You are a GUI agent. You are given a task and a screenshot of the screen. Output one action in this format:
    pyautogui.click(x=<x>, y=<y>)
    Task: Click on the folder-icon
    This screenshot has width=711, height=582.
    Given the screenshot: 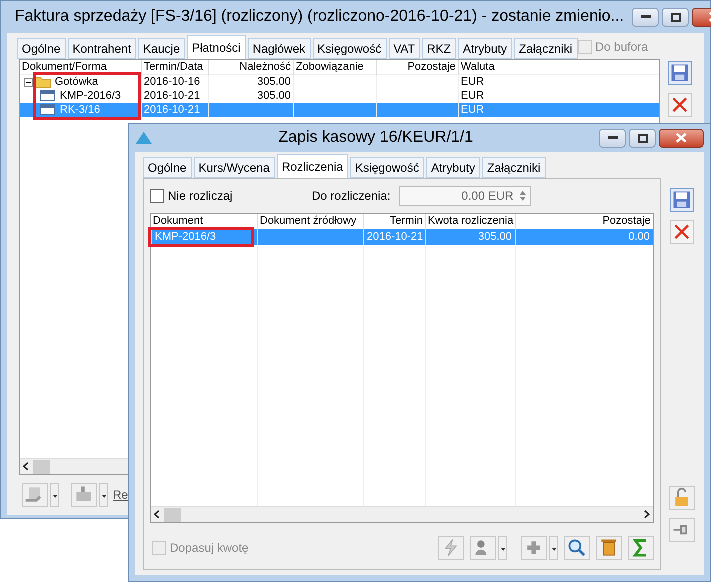 What is the action you would take?
    pyautogui.click(x=43, y=82)
    